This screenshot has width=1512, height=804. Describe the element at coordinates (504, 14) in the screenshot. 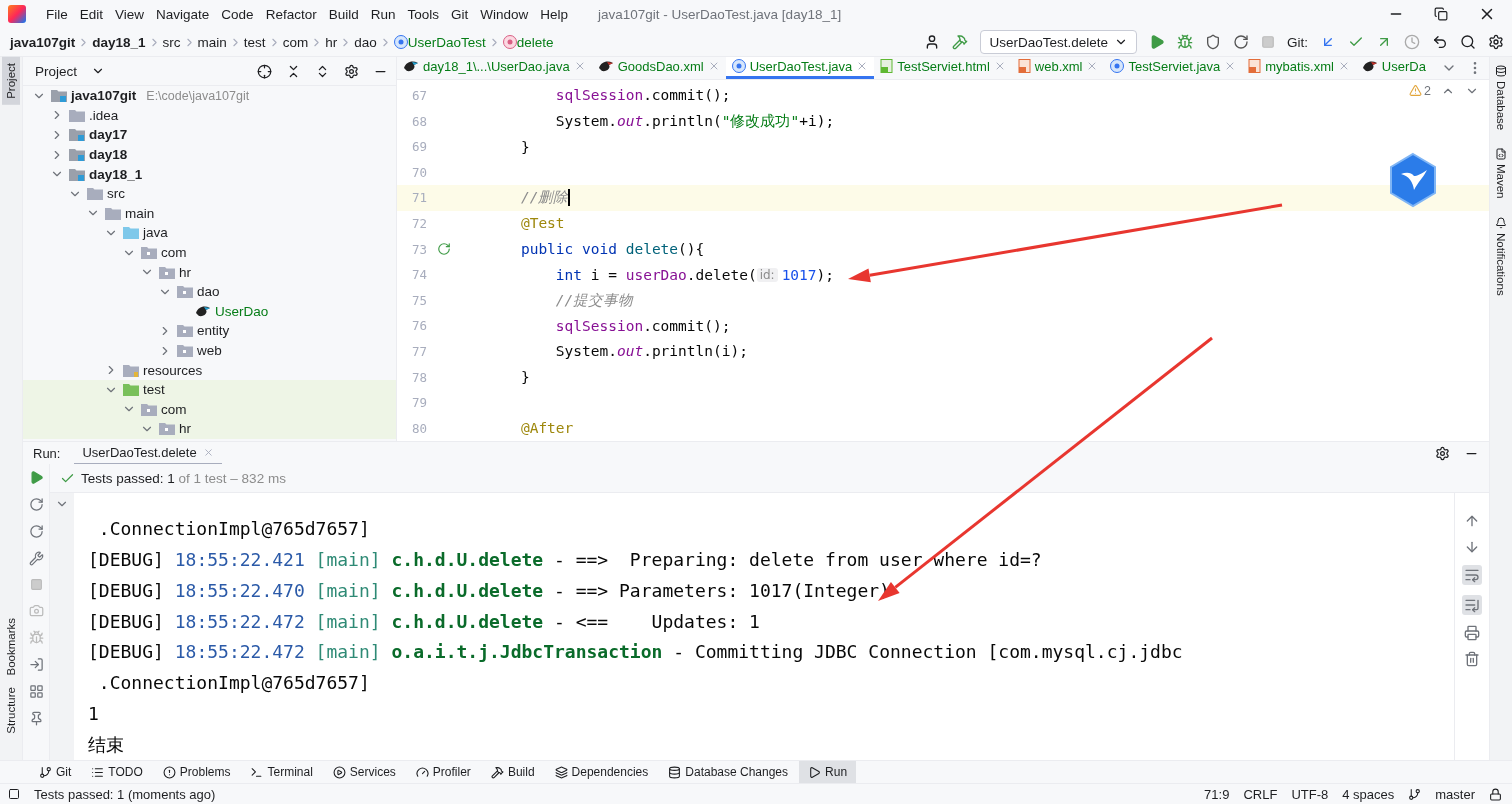

I see `menu-item: Window` at that location.